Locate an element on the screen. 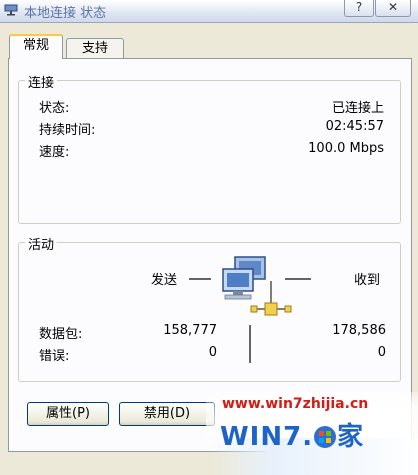  help-button: ? is located at coordinates (359, 8).